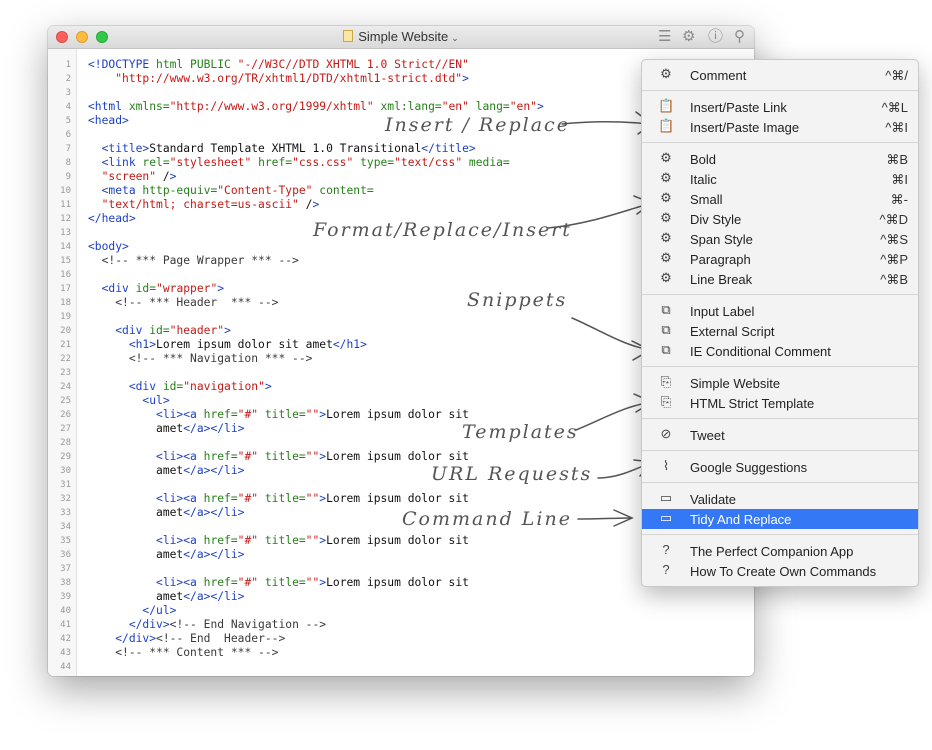  Describe the element at coordinates (611, 334) in the screenshot. I see `arrow-snippets` at that location.